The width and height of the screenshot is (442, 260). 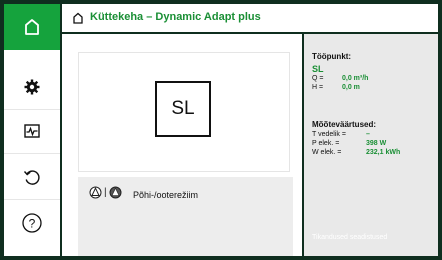 What do you see at coordinates (318, 69) in the screenshot?
I see `operating-mode-value: SL` at bounding box center [318, 69].